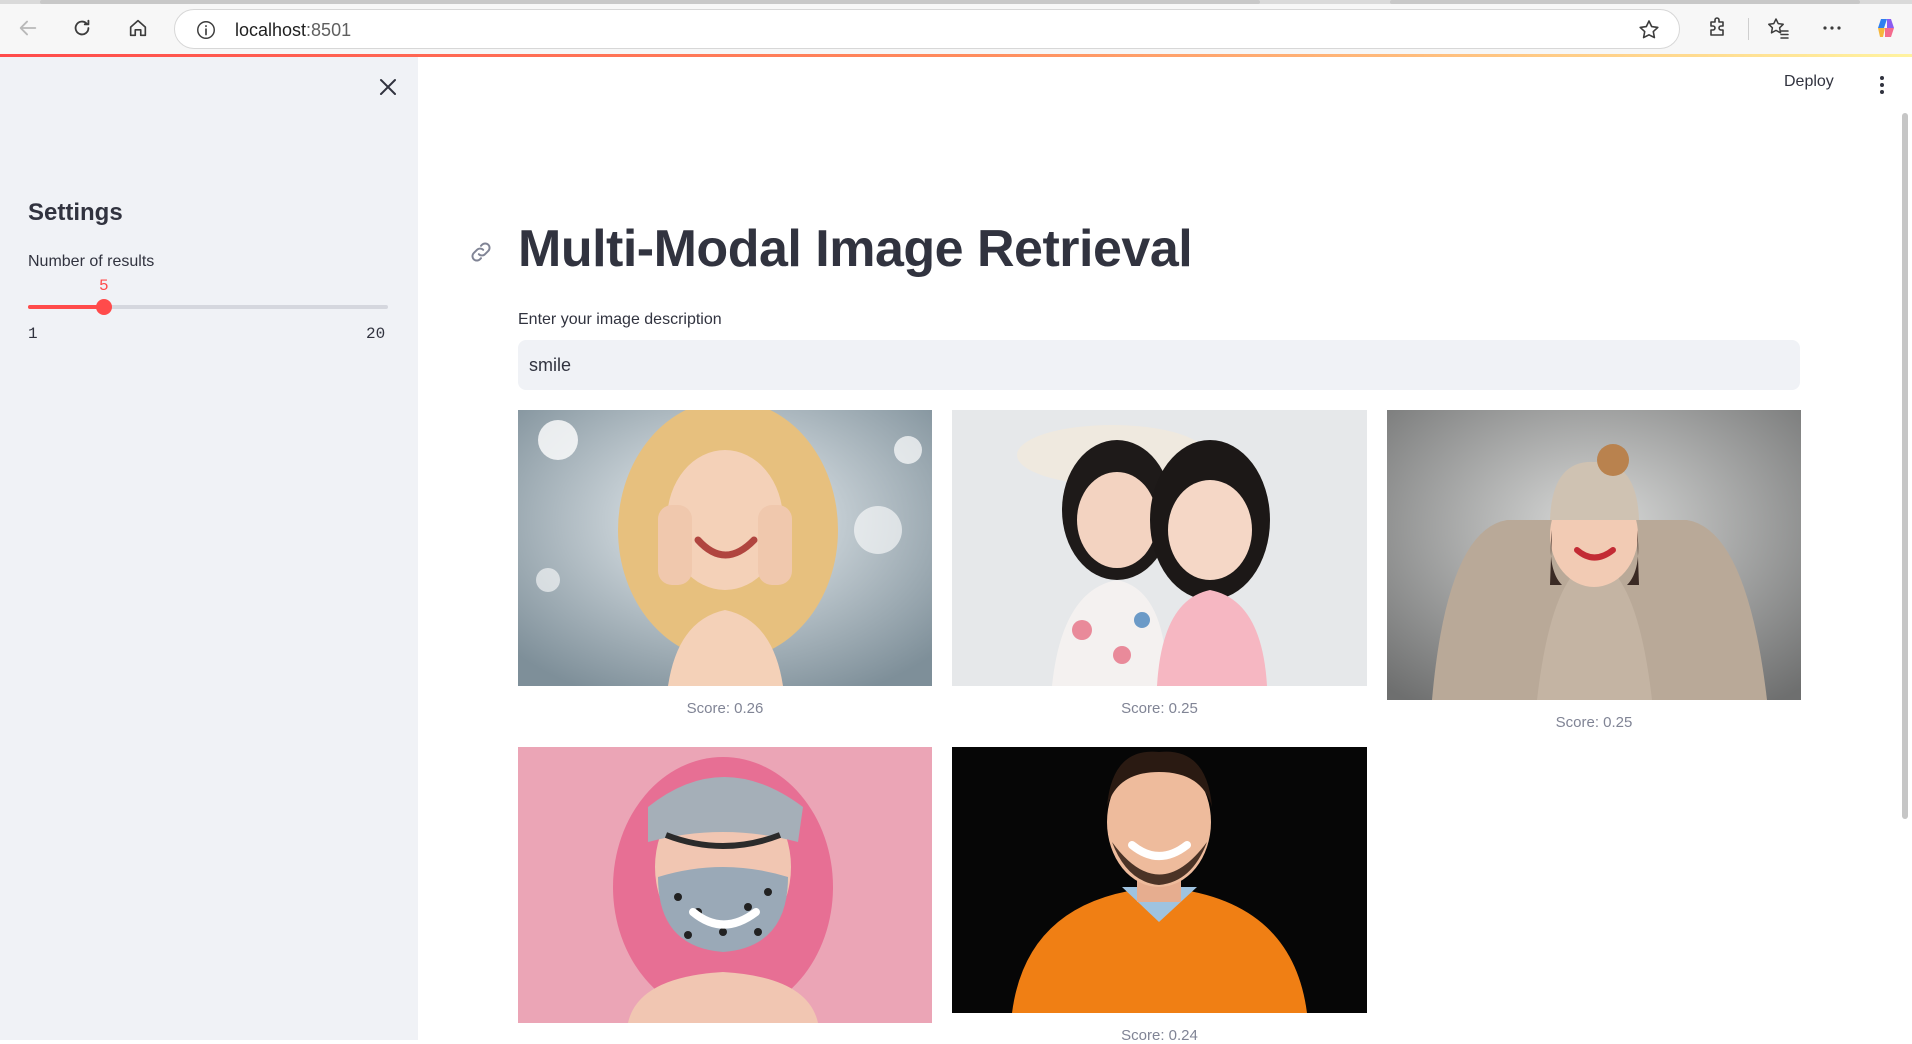 The height and width of the screenshot is (1044, 1912). What do you see at coordinates (481, 252) in the screenshot?
I see `link-icon` at bounding box center [481, 252].